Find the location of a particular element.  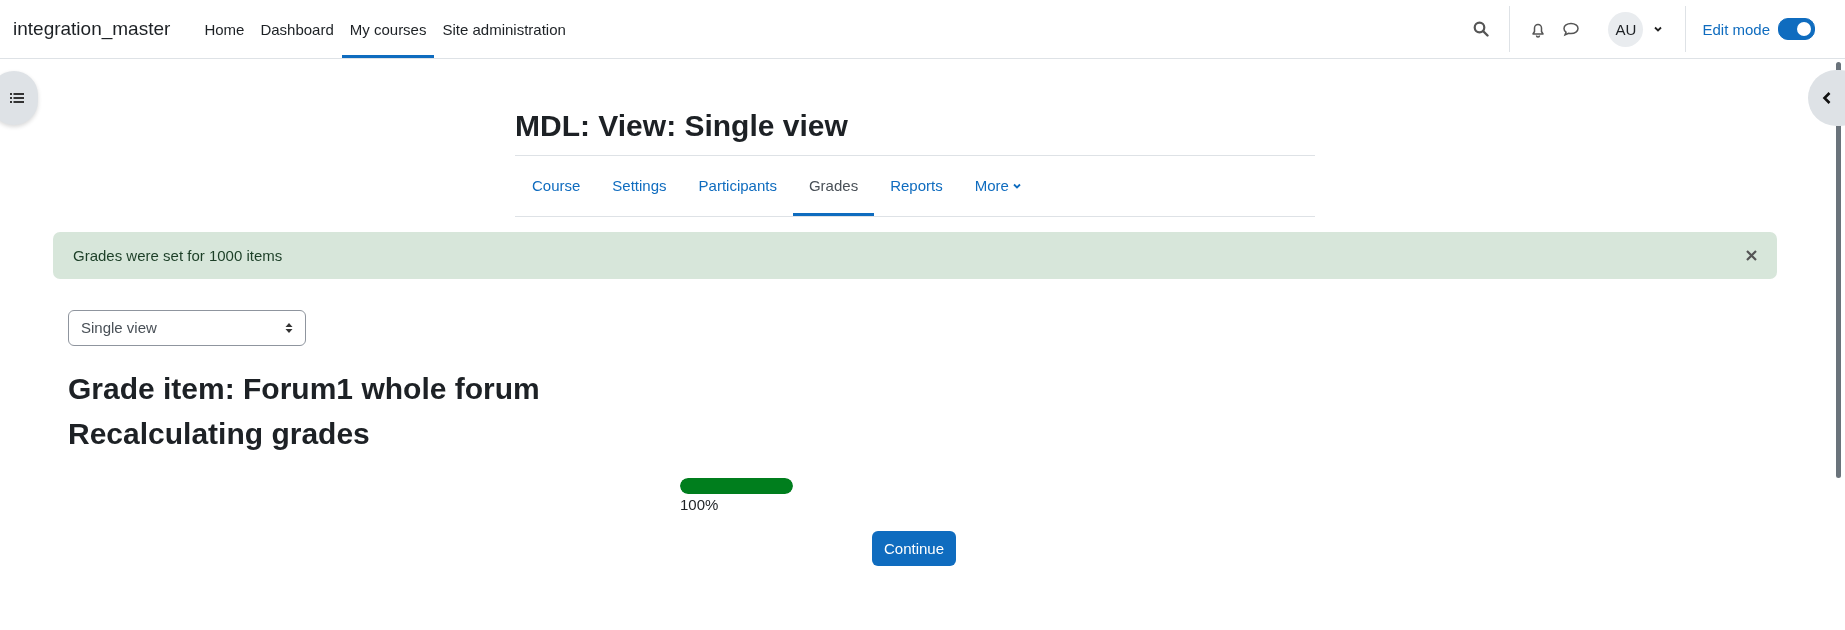

section-heading: Grade item: Forum1 whole forum is located at coordinates (304, 388).